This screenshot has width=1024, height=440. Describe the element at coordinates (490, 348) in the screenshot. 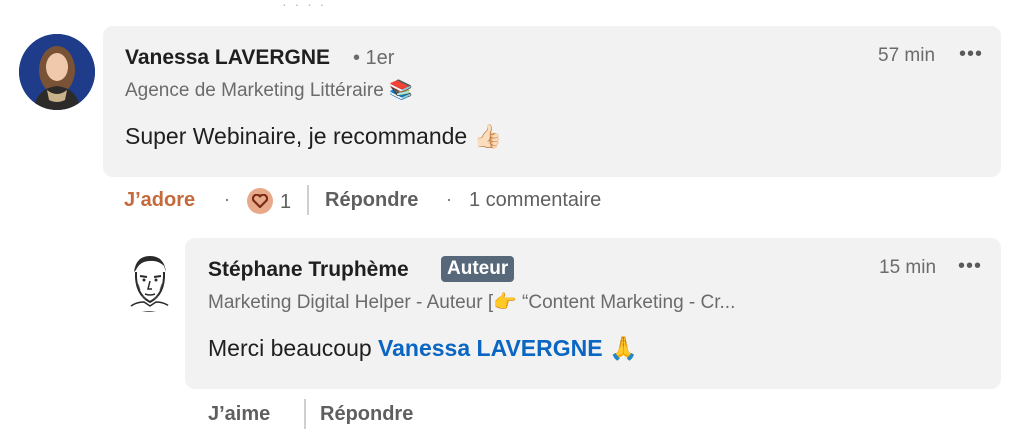

I see `mention-link: Vanessa LAVERGNE` at that location.